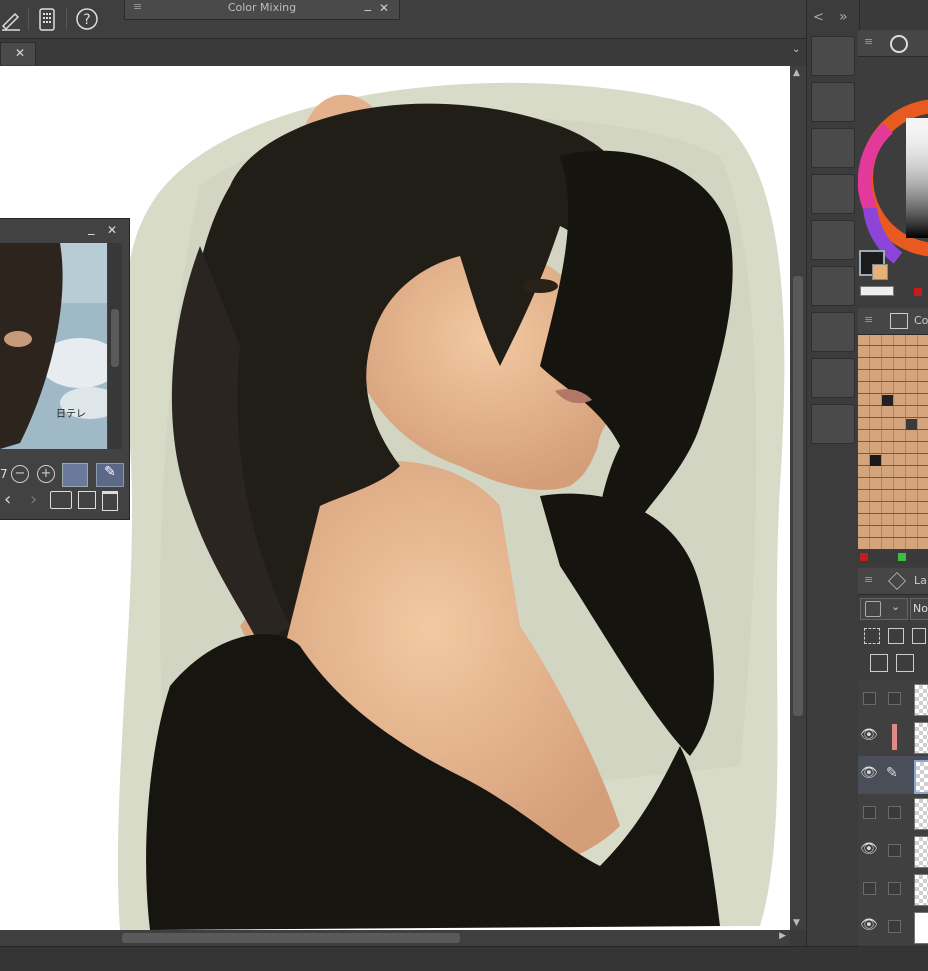 The image size is (928, 971). What do you see at coordinates (33, 499) in the screenshot?
I see `next-icon: ›` at bounding box center [33, 499].